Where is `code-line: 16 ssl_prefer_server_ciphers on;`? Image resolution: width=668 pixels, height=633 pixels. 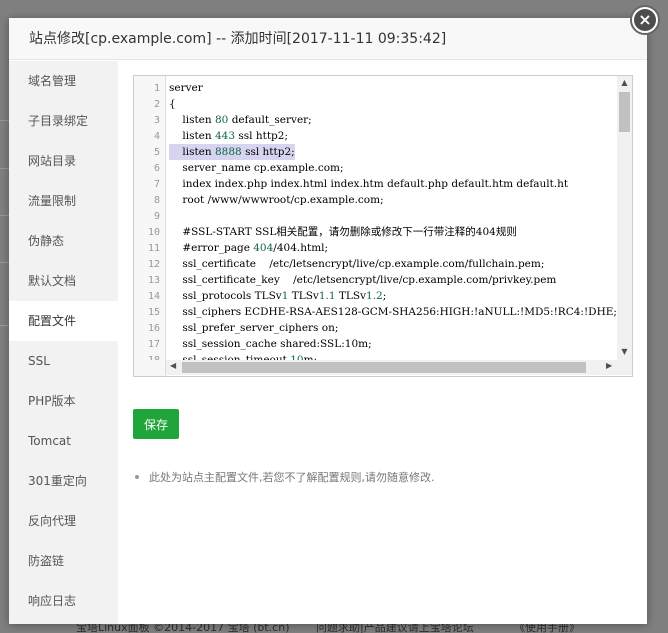
code-line: 16 ssl_prefer_server_ciphers on; is located at coordinates (375, 328).